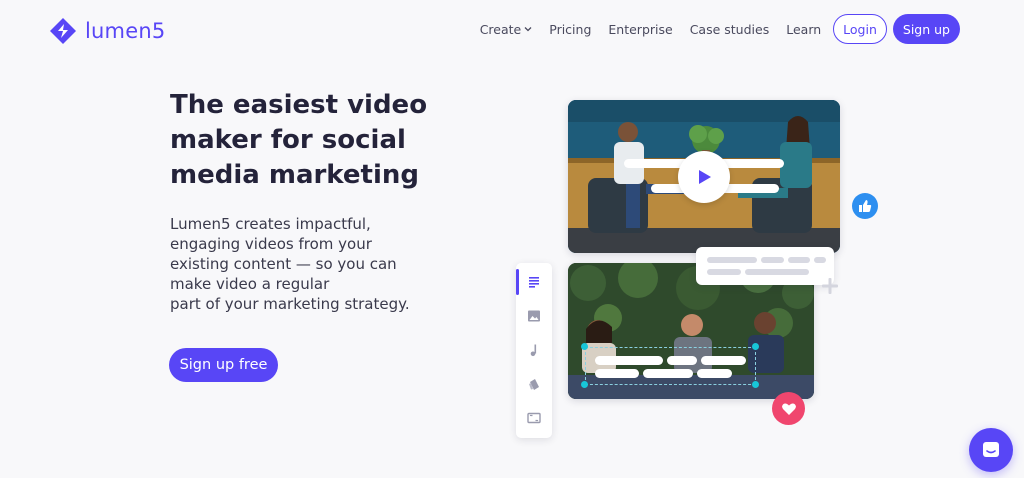  I want to click on tool-aspect-ratio, so click(534, 418).